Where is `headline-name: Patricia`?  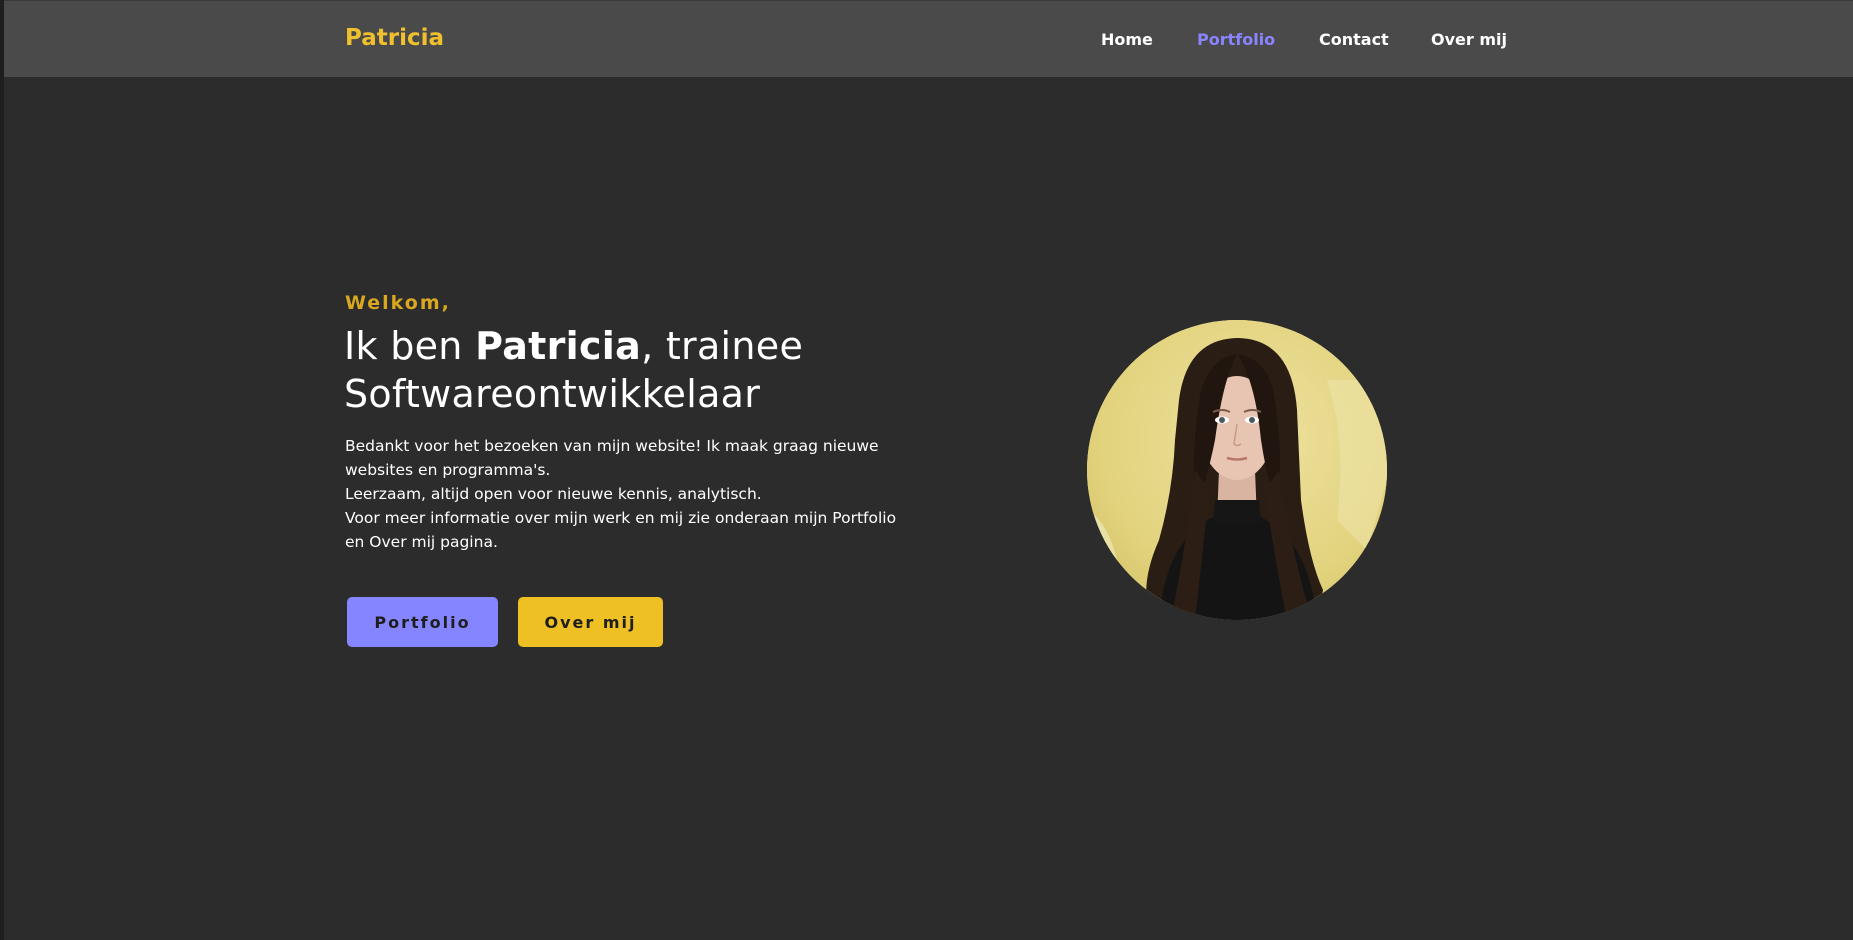 headline-name: Patricia is located at coordinates (558, 346).